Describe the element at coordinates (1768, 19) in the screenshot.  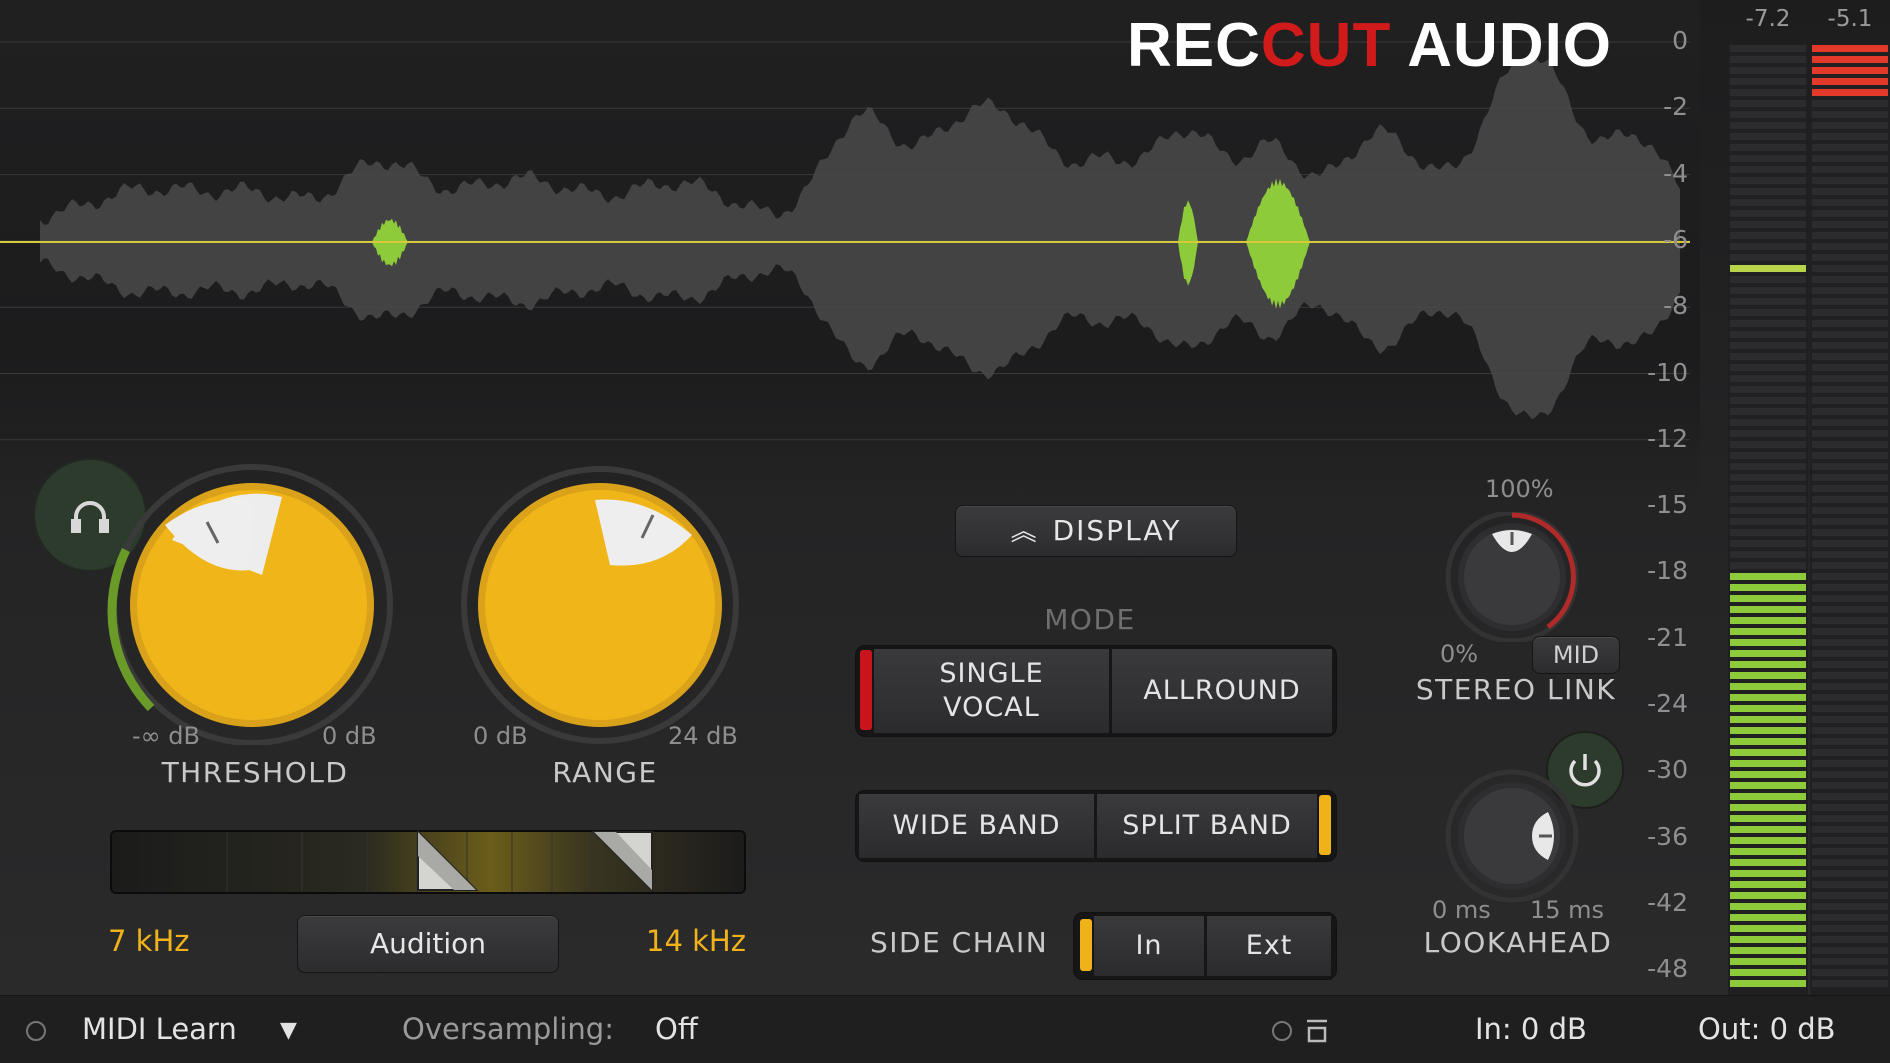
I see `input-peak-readout: -7.2` at that location.